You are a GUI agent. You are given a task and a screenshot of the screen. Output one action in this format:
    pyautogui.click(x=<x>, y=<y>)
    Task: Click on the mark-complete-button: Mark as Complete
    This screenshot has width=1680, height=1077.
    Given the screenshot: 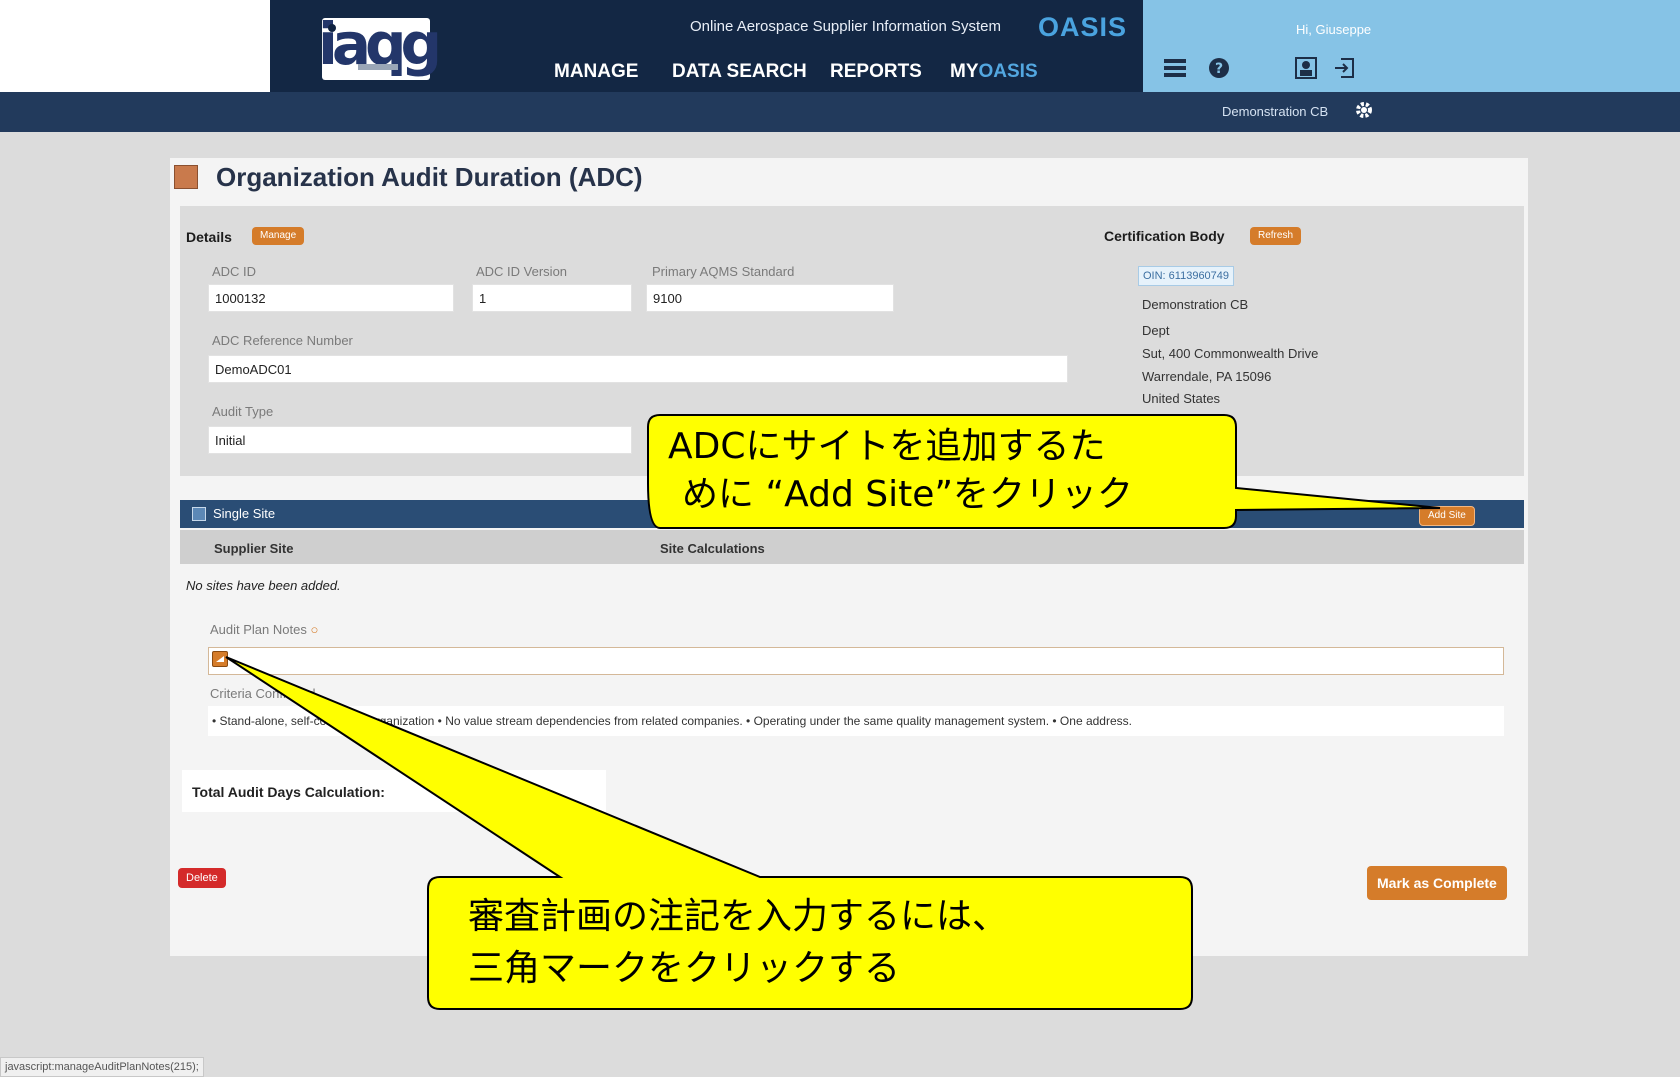 What is the action you would take?
    pyautogui.click(x=1437, y=883)
    